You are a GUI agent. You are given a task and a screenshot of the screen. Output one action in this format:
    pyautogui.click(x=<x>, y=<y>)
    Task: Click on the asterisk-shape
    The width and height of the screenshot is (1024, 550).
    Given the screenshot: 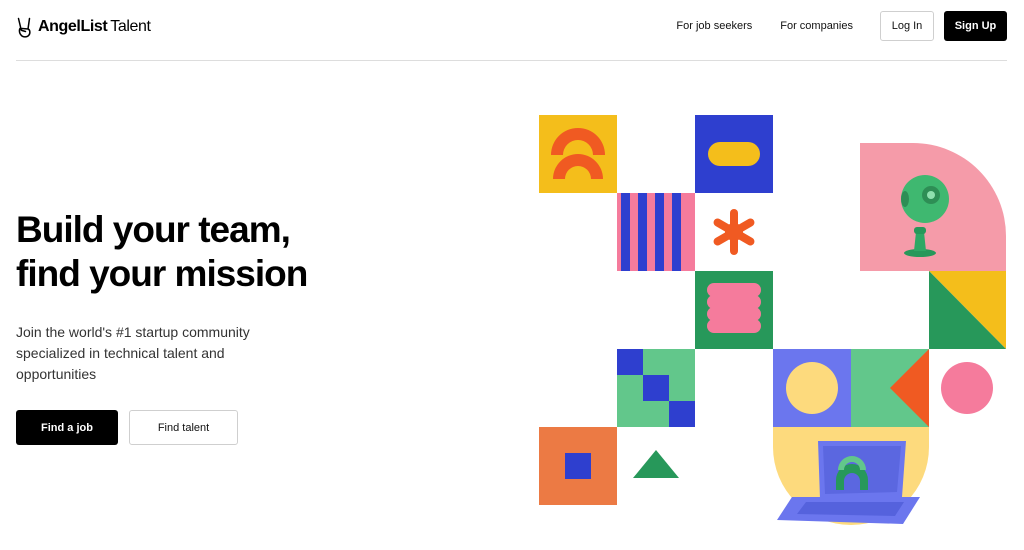 What is the action you would take?
    pyautogui.click(x=734, y=232)
    